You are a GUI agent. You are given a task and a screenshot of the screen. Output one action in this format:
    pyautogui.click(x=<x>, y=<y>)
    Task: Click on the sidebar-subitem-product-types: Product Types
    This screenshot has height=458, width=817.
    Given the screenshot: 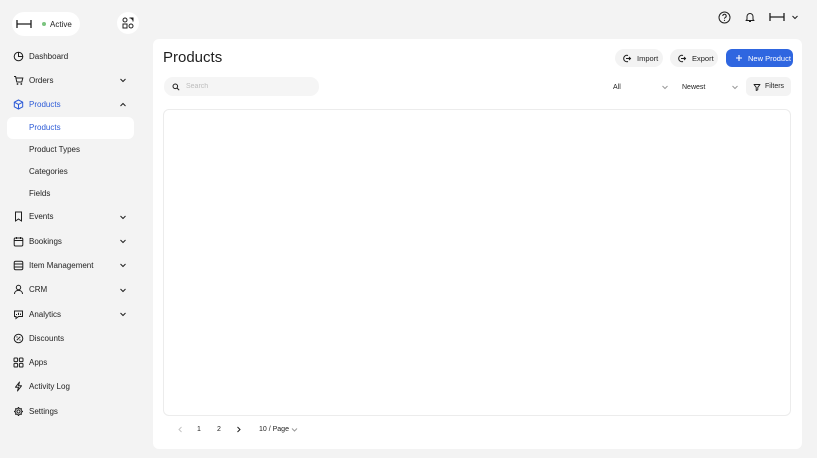 What is the action you would take?
    pyautogui.click(x=72, y=150)
    